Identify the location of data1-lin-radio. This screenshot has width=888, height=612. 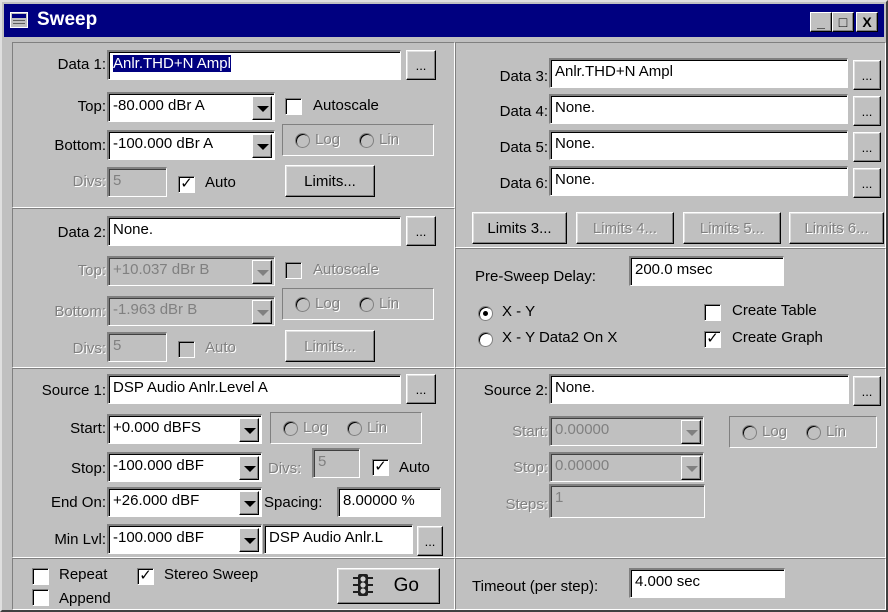
(366, 140).